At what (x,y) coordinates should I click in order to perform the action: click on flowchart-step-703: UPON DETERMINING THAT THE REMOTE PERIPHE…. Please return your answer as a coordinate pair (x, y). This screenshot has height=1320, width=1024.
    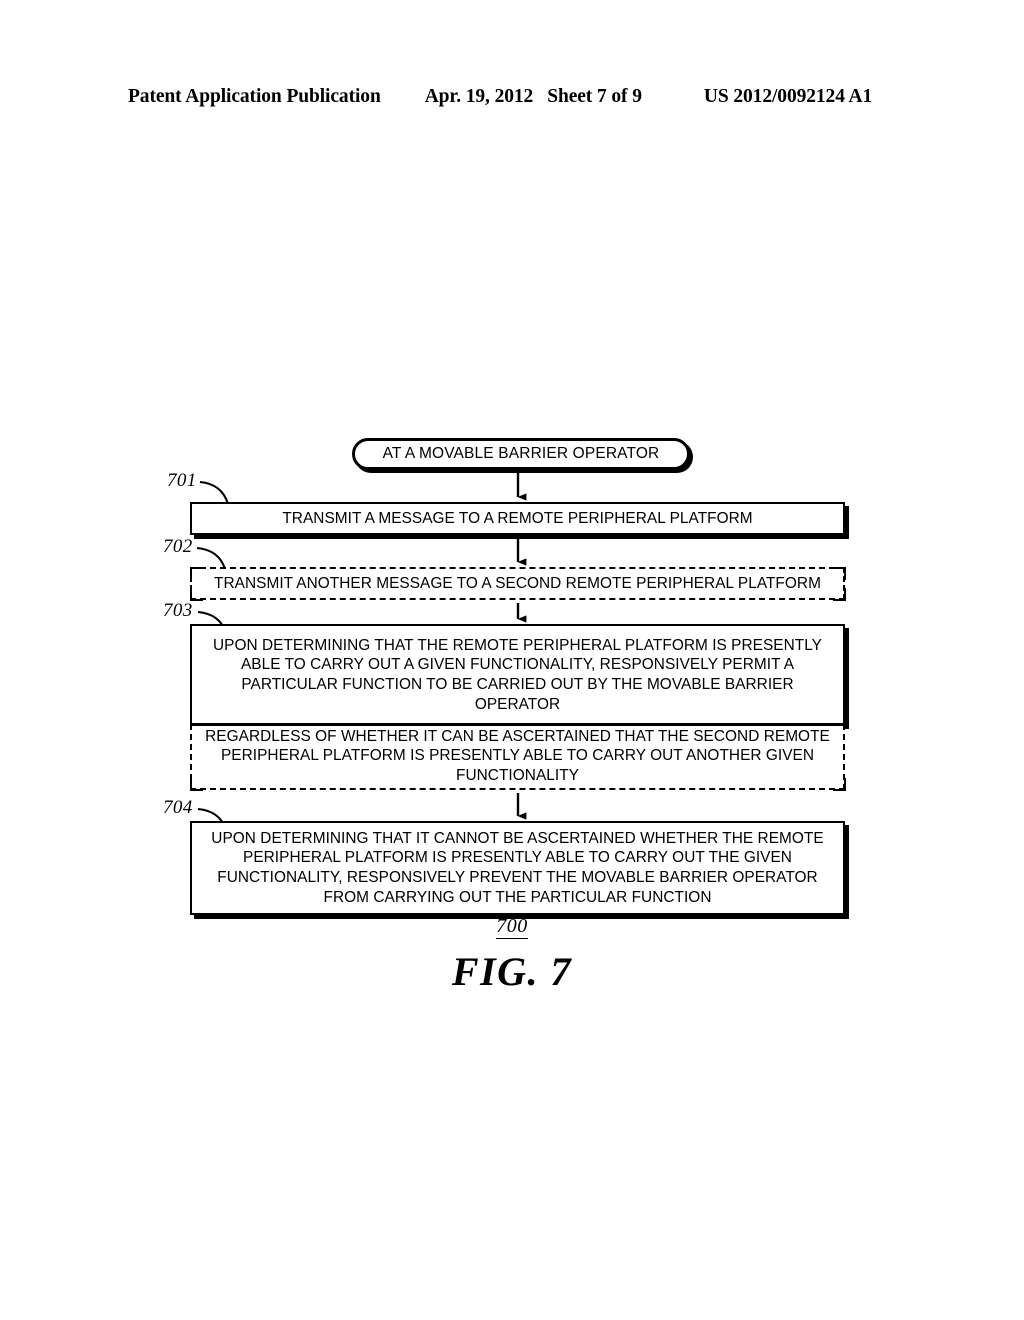
    Looking at the image, I should click on (517, 674).